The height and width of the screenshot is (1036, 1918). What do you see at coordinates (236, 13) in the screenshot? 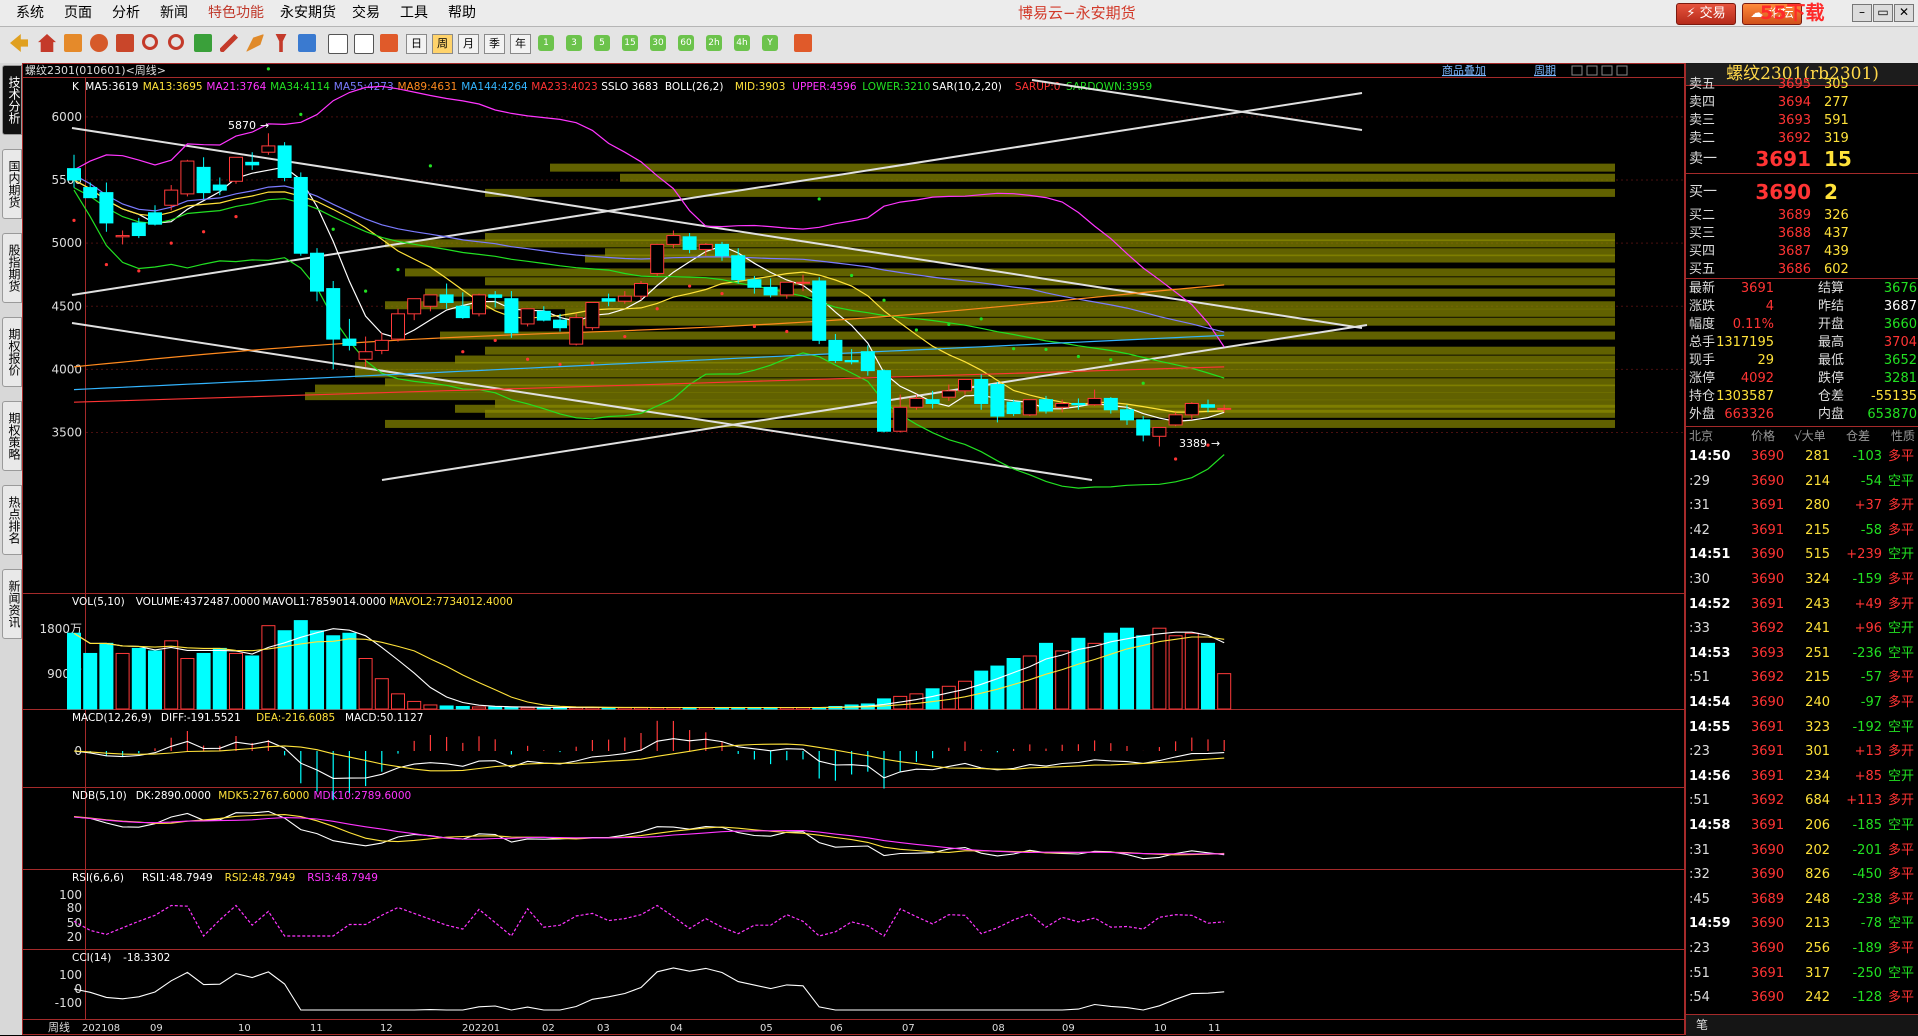
I see `menu-special: 特色功能` at bounding box center [236, 13].